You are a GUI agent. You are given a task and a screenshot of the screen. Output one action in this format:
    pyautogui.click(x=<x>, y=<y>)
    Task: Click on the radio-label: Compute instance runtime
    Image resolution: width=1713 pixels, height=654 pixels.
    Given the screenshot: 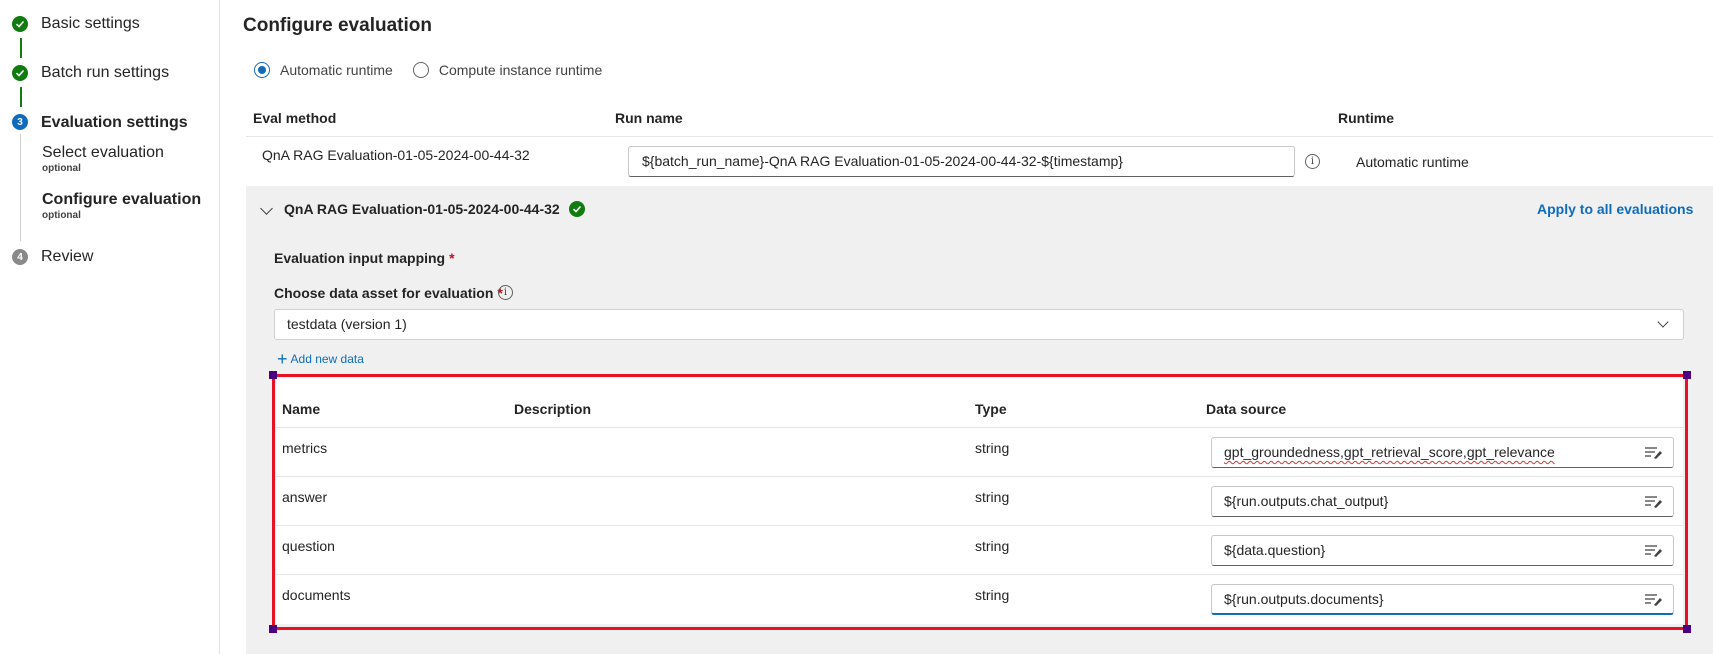 What is the action you would take?
    pyautogui.click(x=520, y=70)
    